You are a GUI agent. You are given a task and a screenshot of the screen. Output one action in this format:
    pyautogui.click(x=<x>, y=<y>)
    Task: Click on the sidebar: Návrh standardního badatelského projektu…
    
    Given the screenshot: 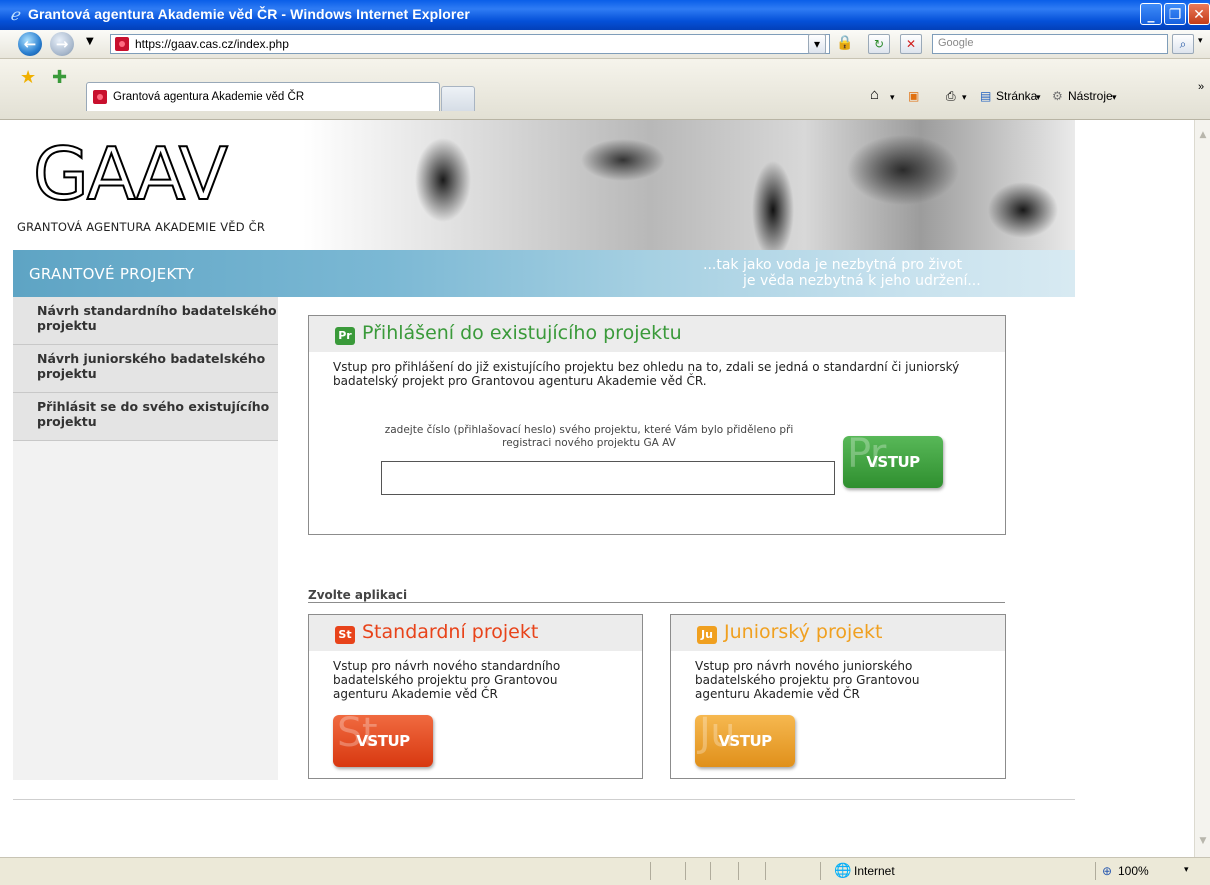 What is the action you would take?
    pyautogui.click(x=145, y=538)
    